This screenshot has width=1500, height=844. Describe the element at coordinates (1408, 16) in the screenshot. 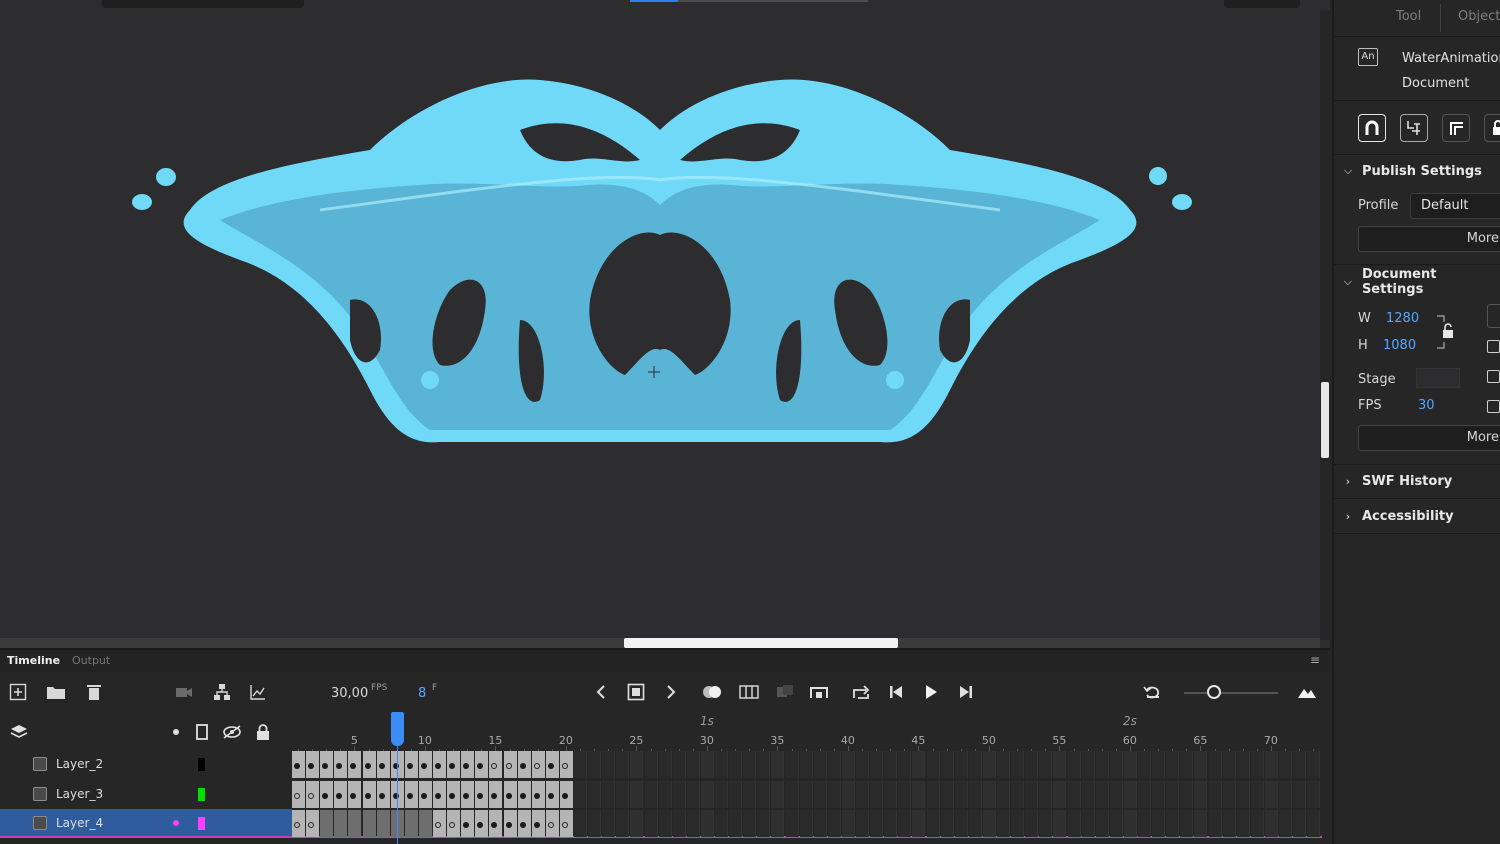

I see `tab-tool: Tool` at that location.